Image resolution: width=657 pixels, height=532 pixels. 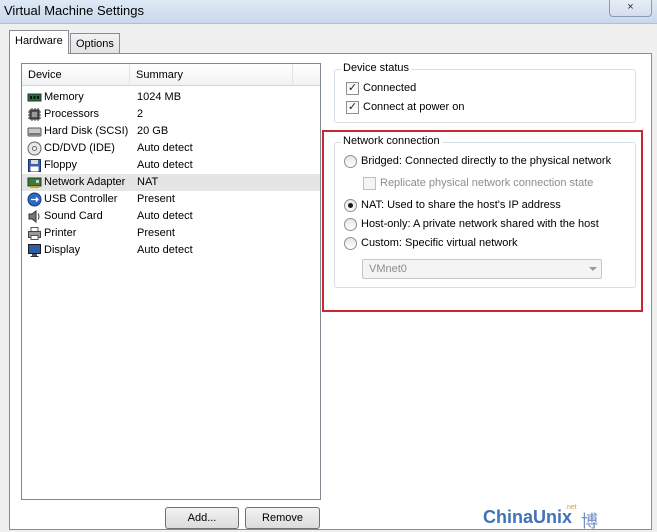 I want to click on remove-button: Remove, so click(x=282, y=518).